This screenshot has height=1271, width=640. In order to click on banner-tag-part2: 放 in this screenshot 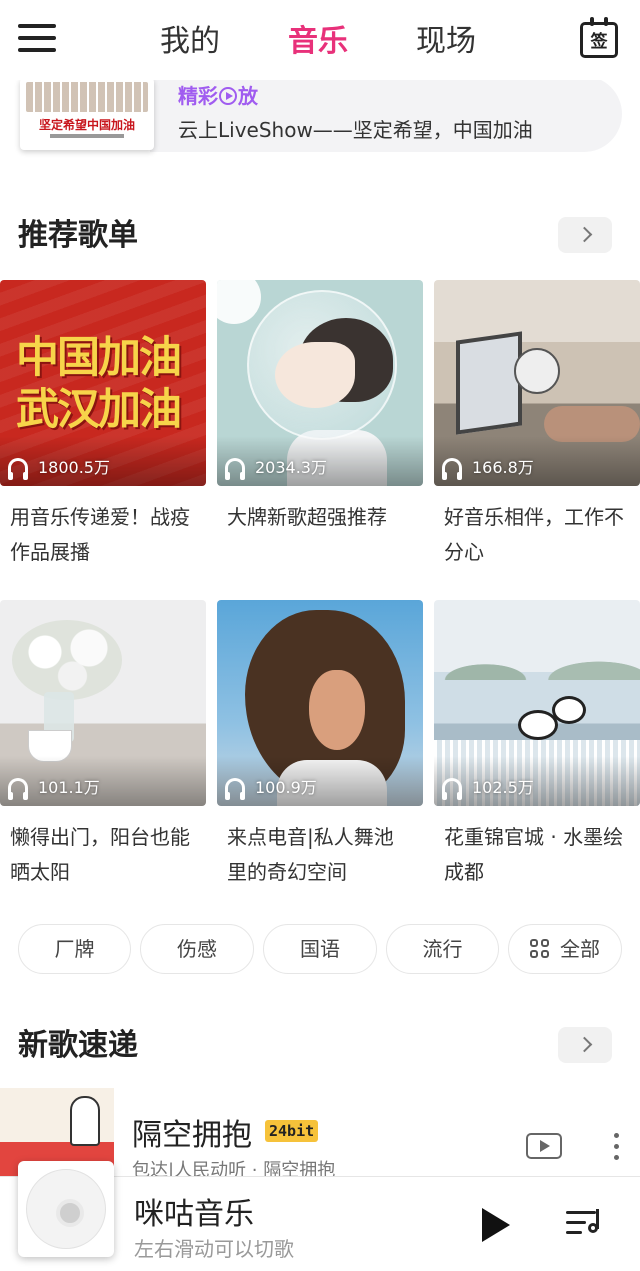, I will do `click(248, 96)`.